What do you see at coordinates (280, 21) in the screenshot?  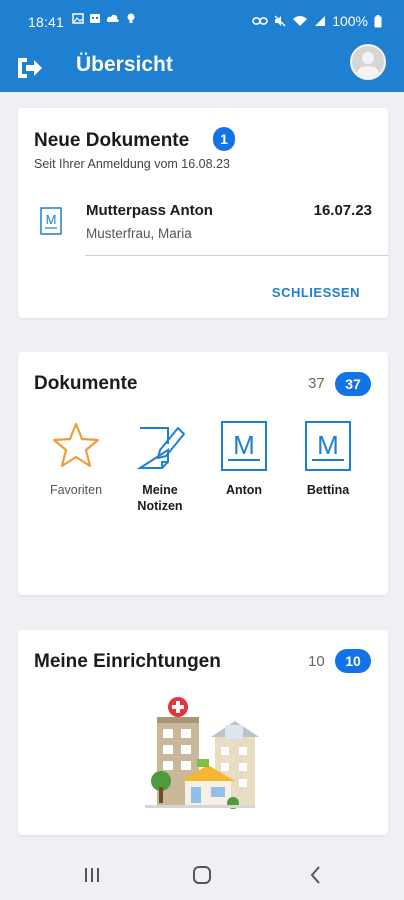 I see `mute-icon` at bounding box center [280, 21].